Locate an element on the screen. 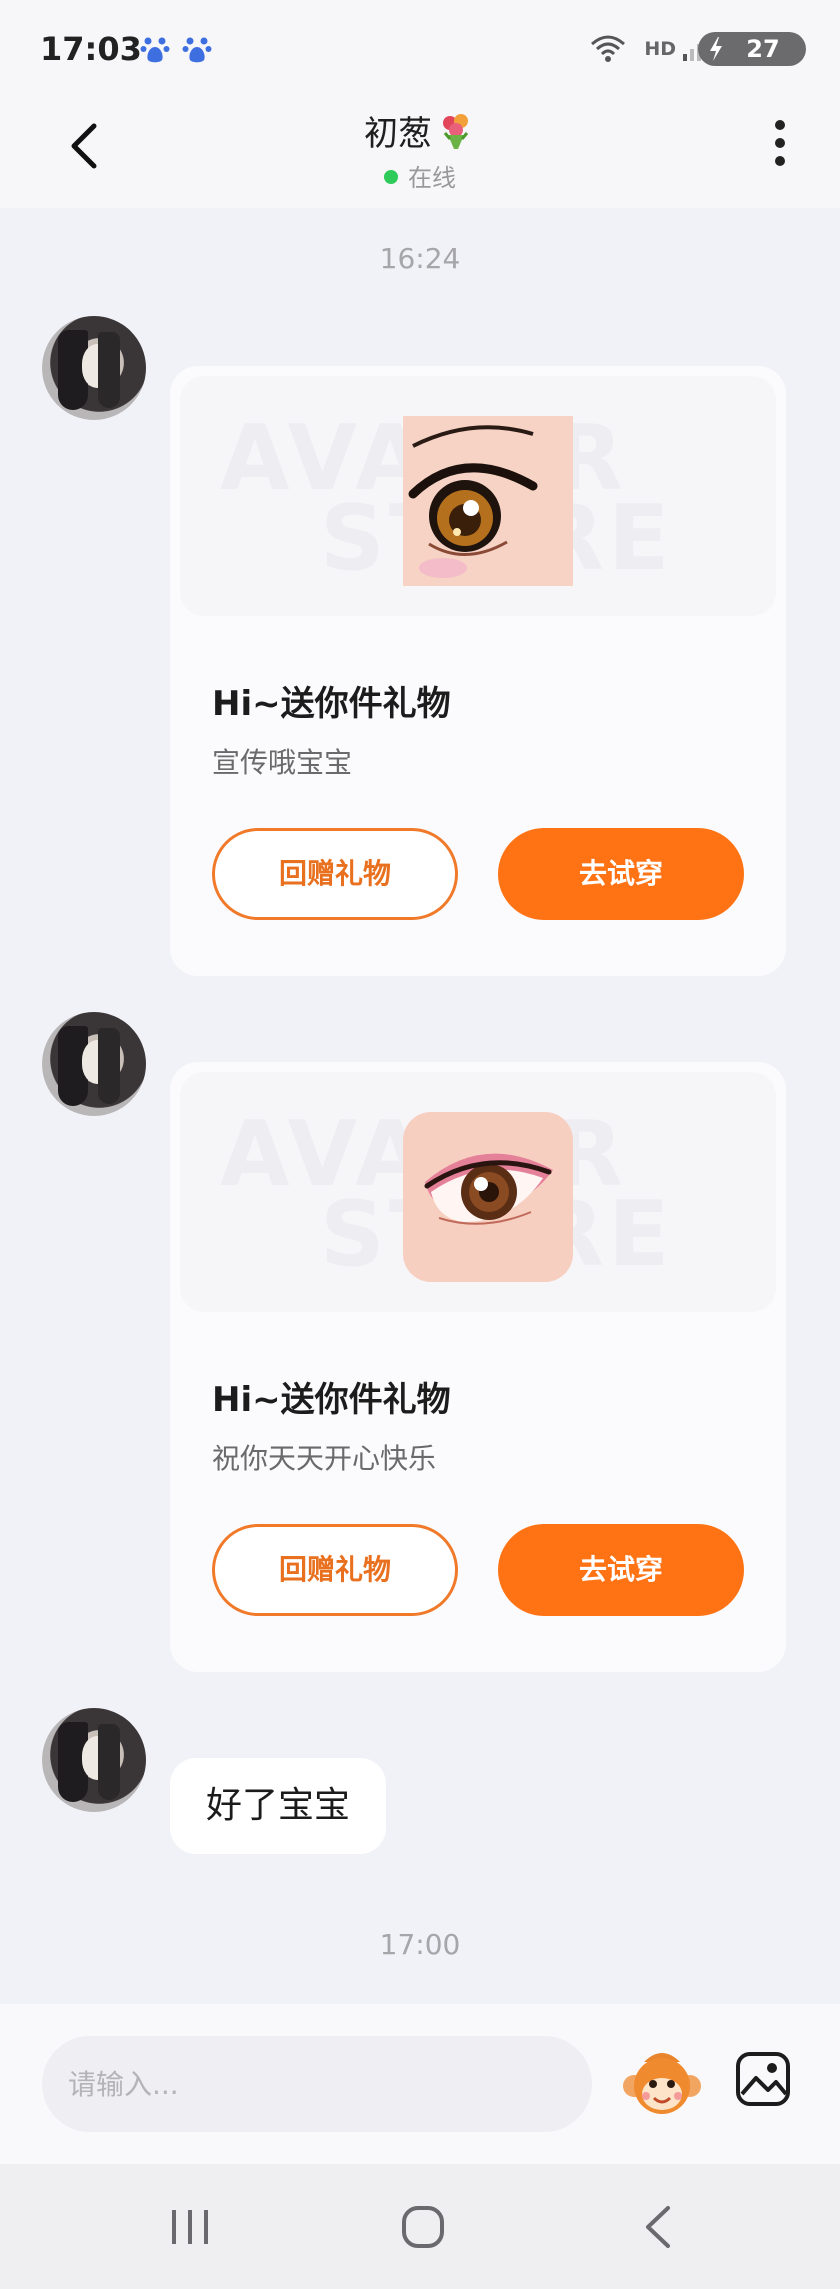 This screenshot has height=2289, width=840. contact-name-row: 初葱 is located at coordinates (420, 130).